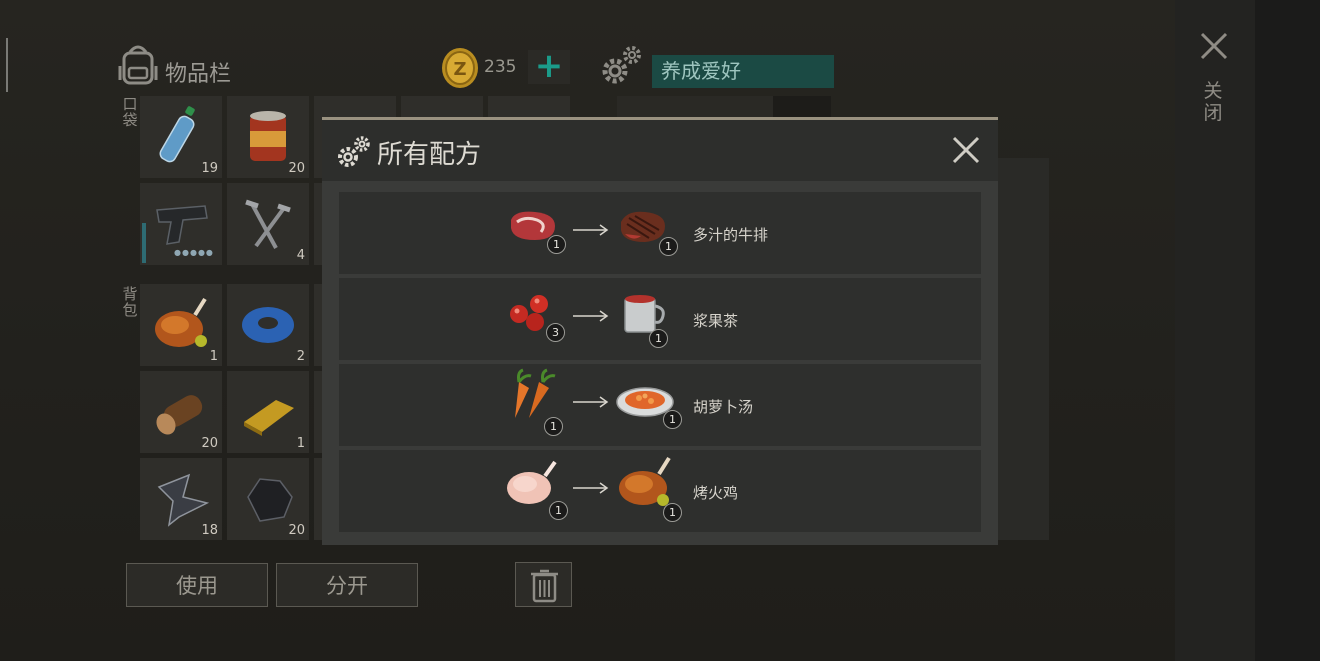 The image size is (1320, 661). What do you see at coordinates (7, 65) in the screenshot?
I see `left-rule` at bounding box center [7, 65].